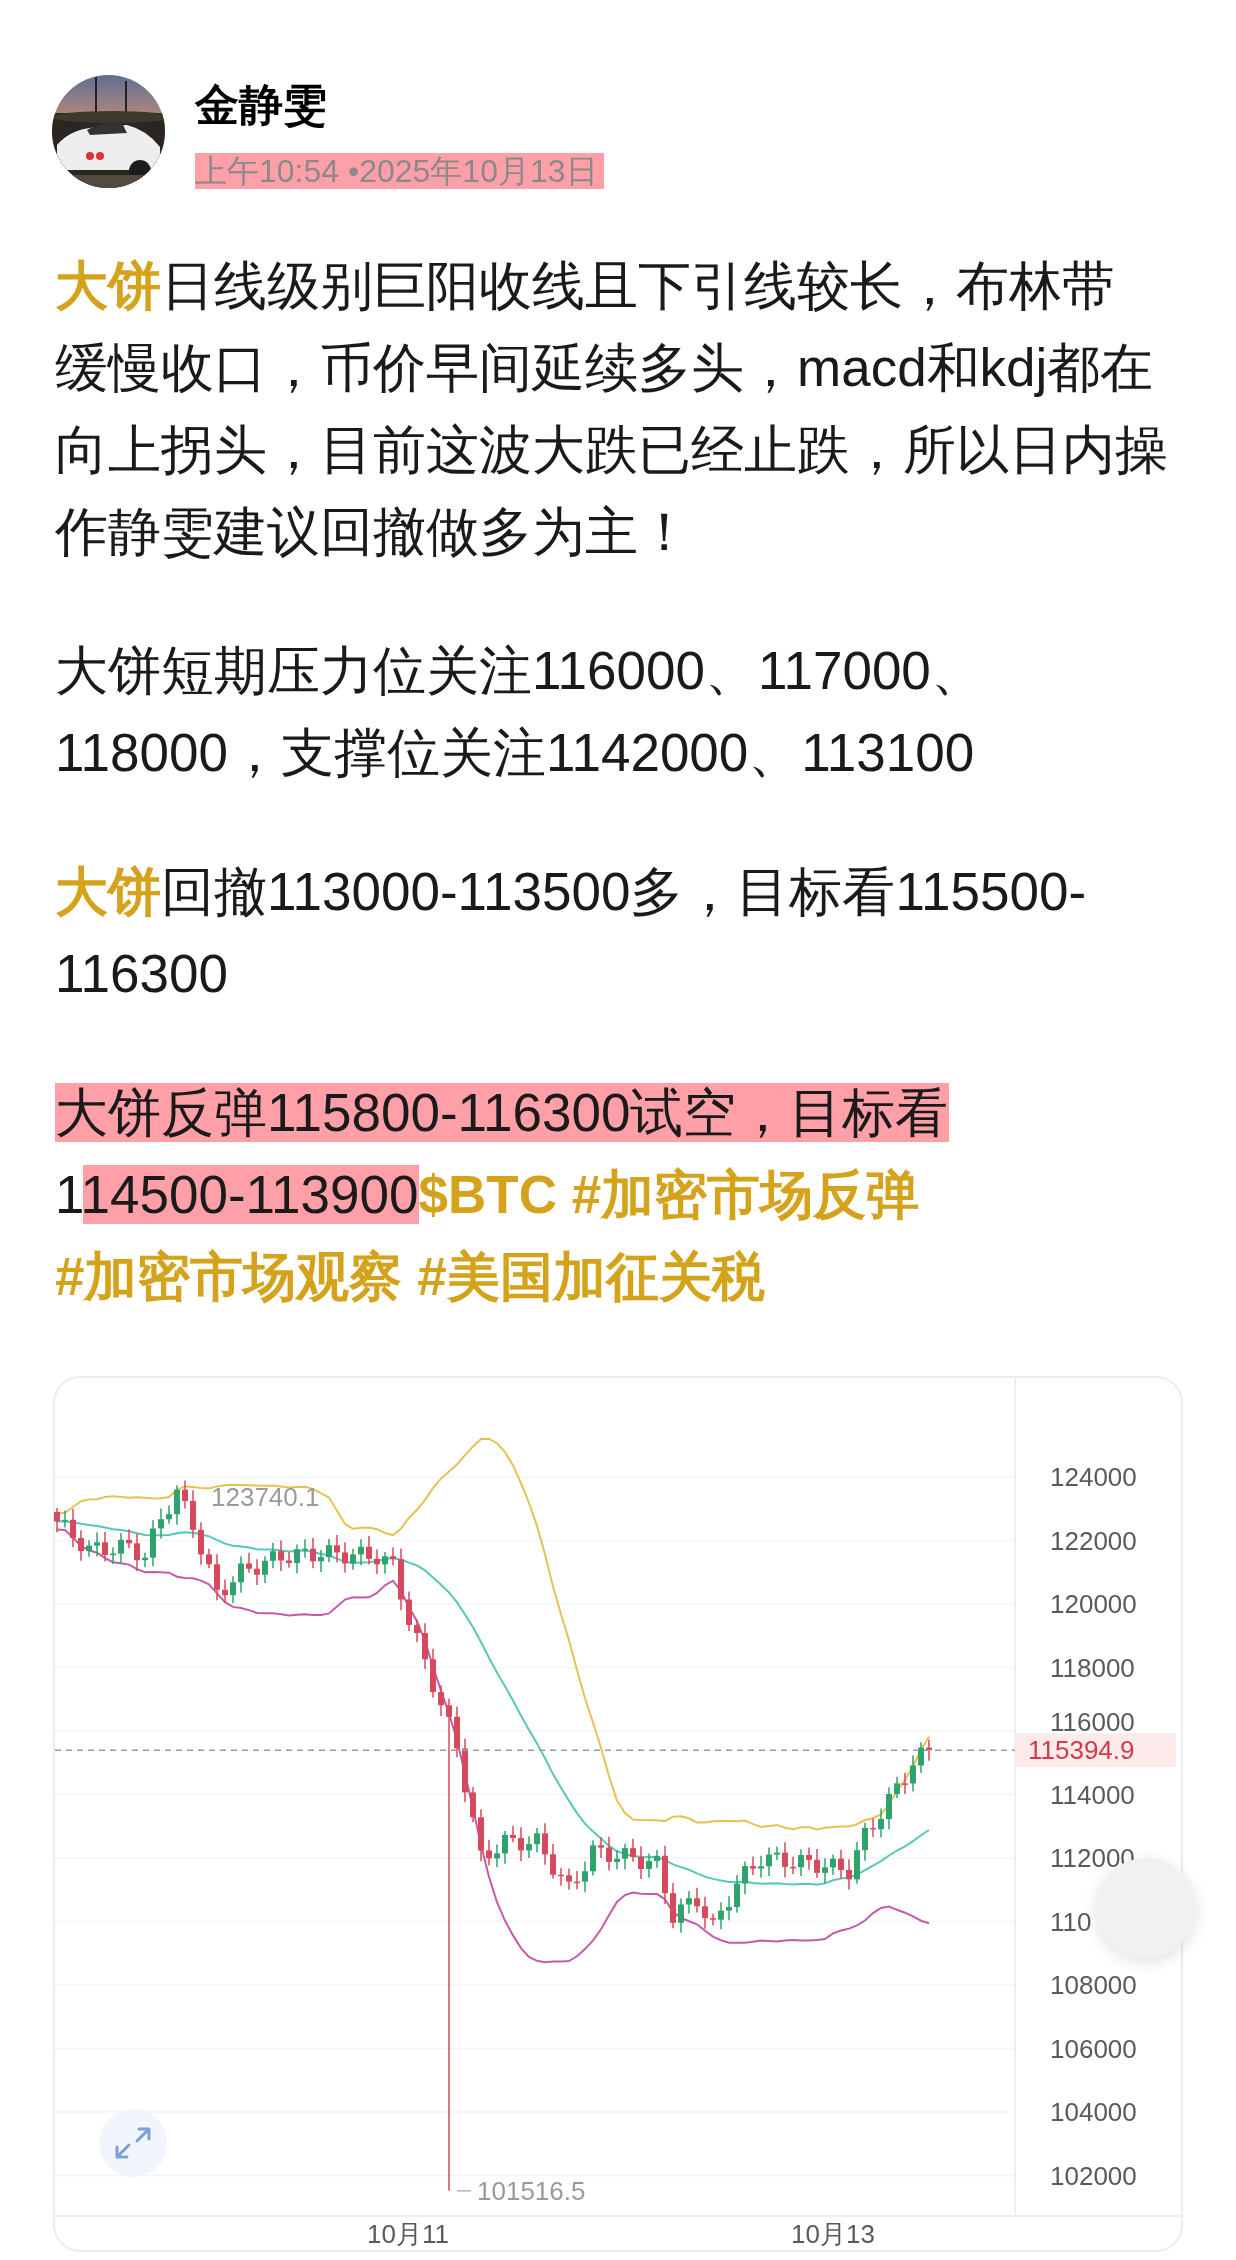 The width and height of the screenshot is (1236, 2260). I want to click on y-axis-label: 114000, so click(1092, 1794).